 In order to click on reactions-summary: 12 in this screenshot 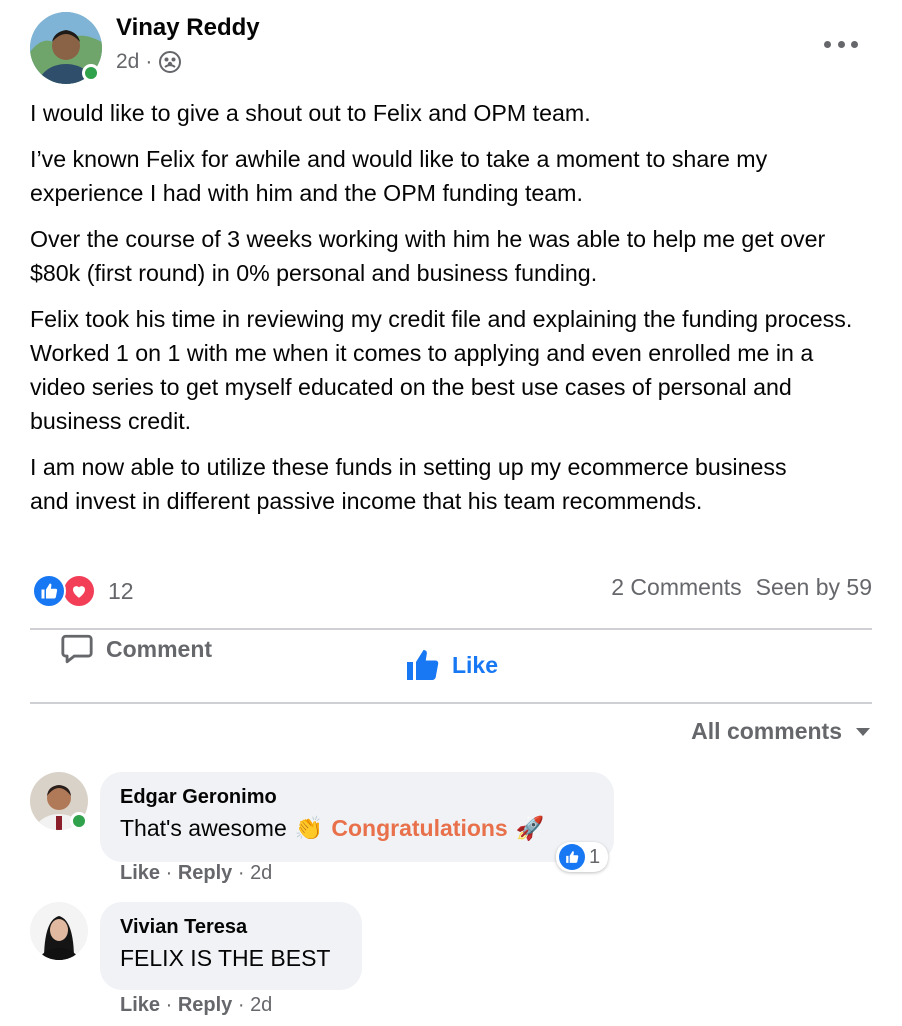, I will do `click(83, 591)`.